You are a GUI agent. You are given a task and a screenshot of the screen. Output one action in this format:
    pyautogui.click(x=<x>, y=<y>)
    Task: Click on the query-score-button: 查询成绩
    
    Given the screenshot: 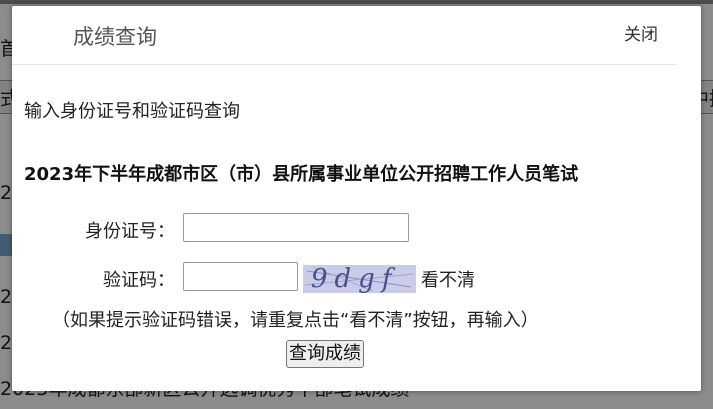 What is the action you would take?
    pyautogui.click(x=325, y=354)
    